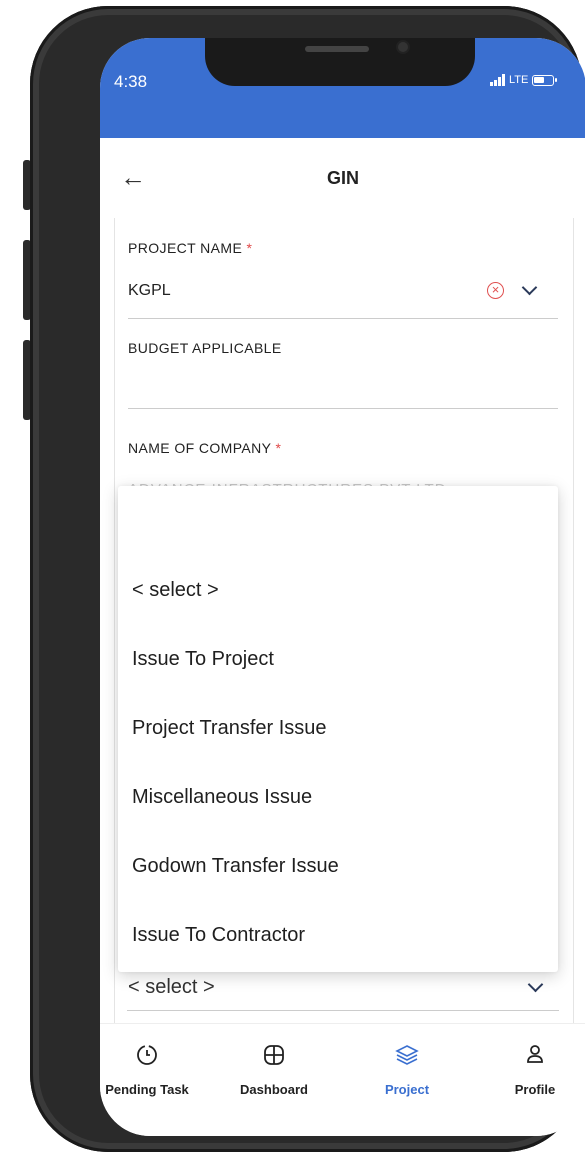  Describe the element at coordinates (171, 987) in the screenshot. I see `issue-type-select: < select >` at that location.